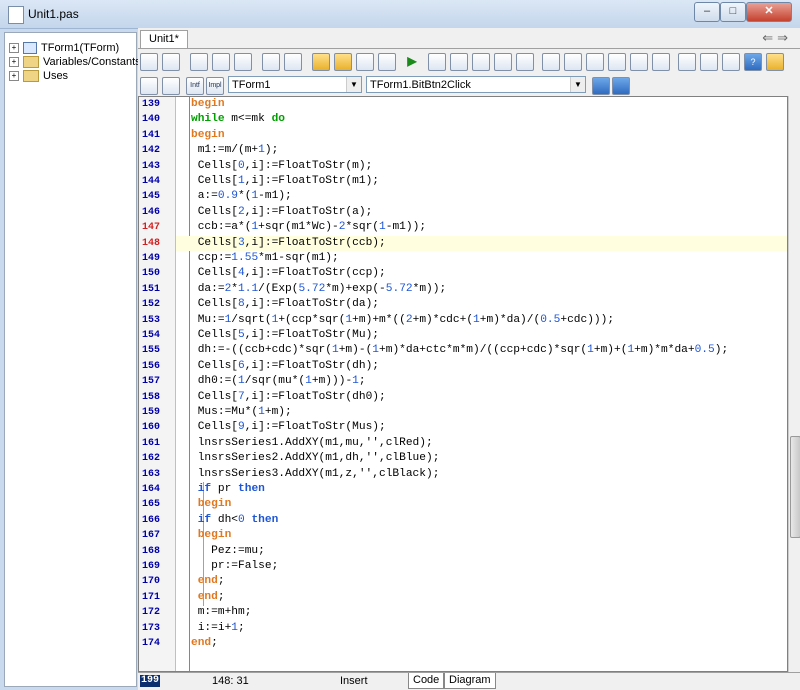 The width and height of the screenshot is (800, 690). I want to click on line-number: 152, so click(151, 305).